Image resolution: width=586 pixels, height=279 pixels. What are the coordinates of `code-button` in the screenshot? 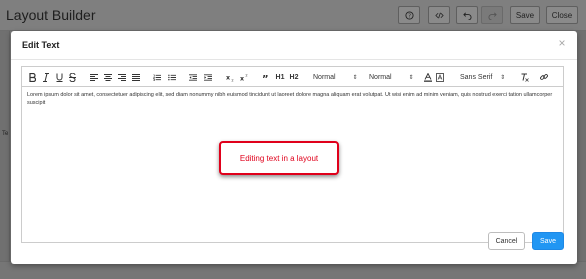 It's located at (439, 15).